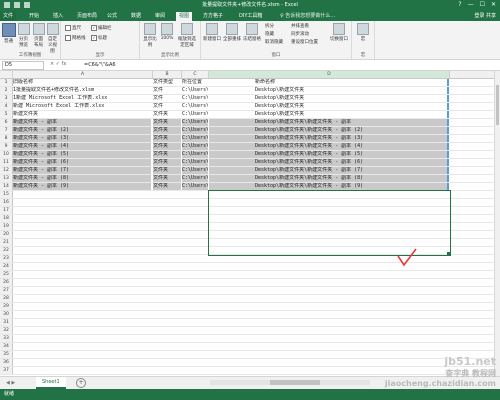 This screenshot has height=400, width=500. I want to click on row-number: 22, so click(6, 250).